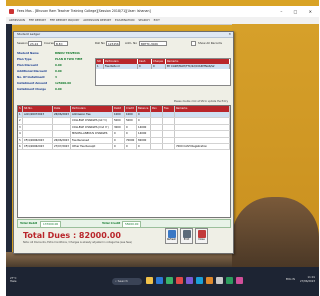 The image size is (320, 296). Describe the element at coordinates (275, 232) in the screenshot. I see `wallpaper-hill` at that location.